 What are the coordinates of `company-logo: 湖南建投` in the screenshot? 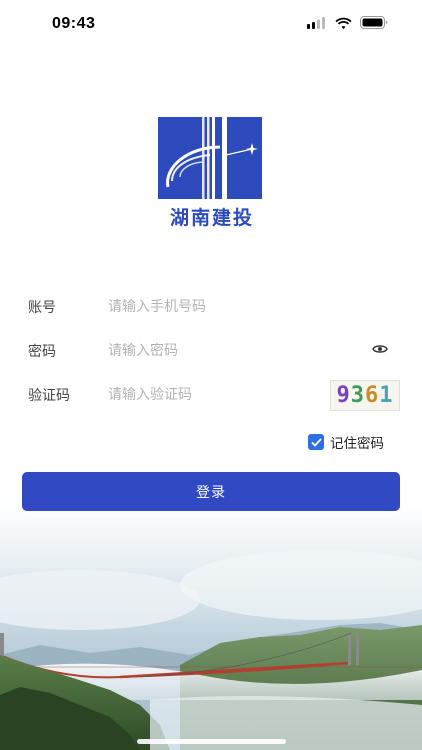 It's located at (212, 173).